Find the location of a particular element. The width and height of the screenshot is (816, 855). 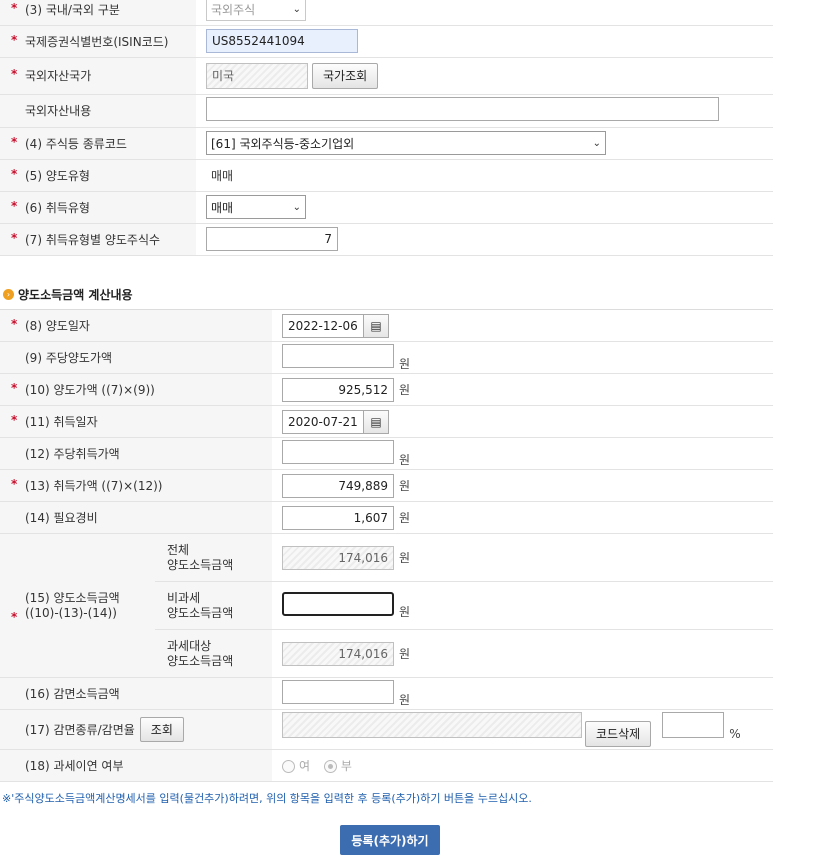

label-stock-type: * (4) 주식등 종류코드 is located at coordinates (98, 143).